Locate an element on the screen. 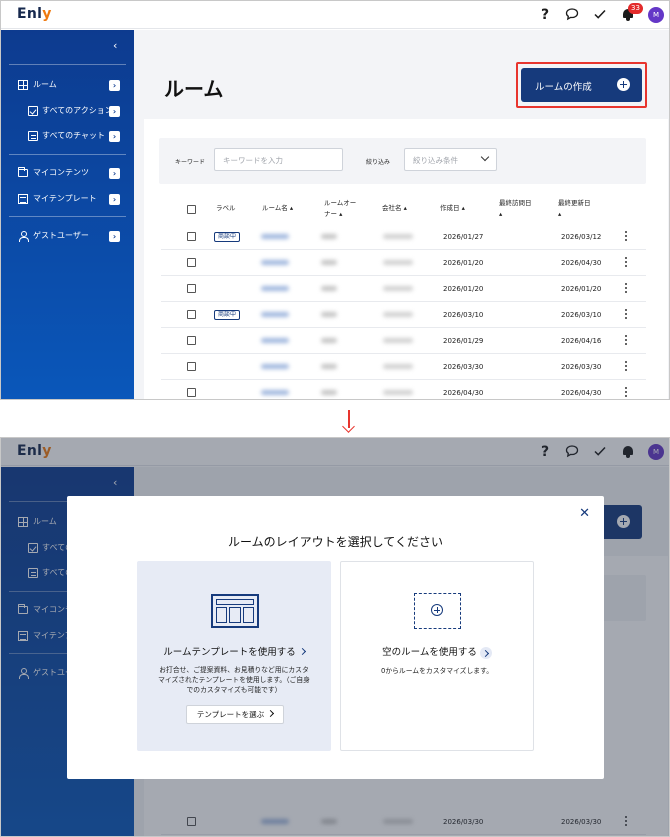  column-room-name: ルーム名 ▴ is located at coordinates (277, 208).